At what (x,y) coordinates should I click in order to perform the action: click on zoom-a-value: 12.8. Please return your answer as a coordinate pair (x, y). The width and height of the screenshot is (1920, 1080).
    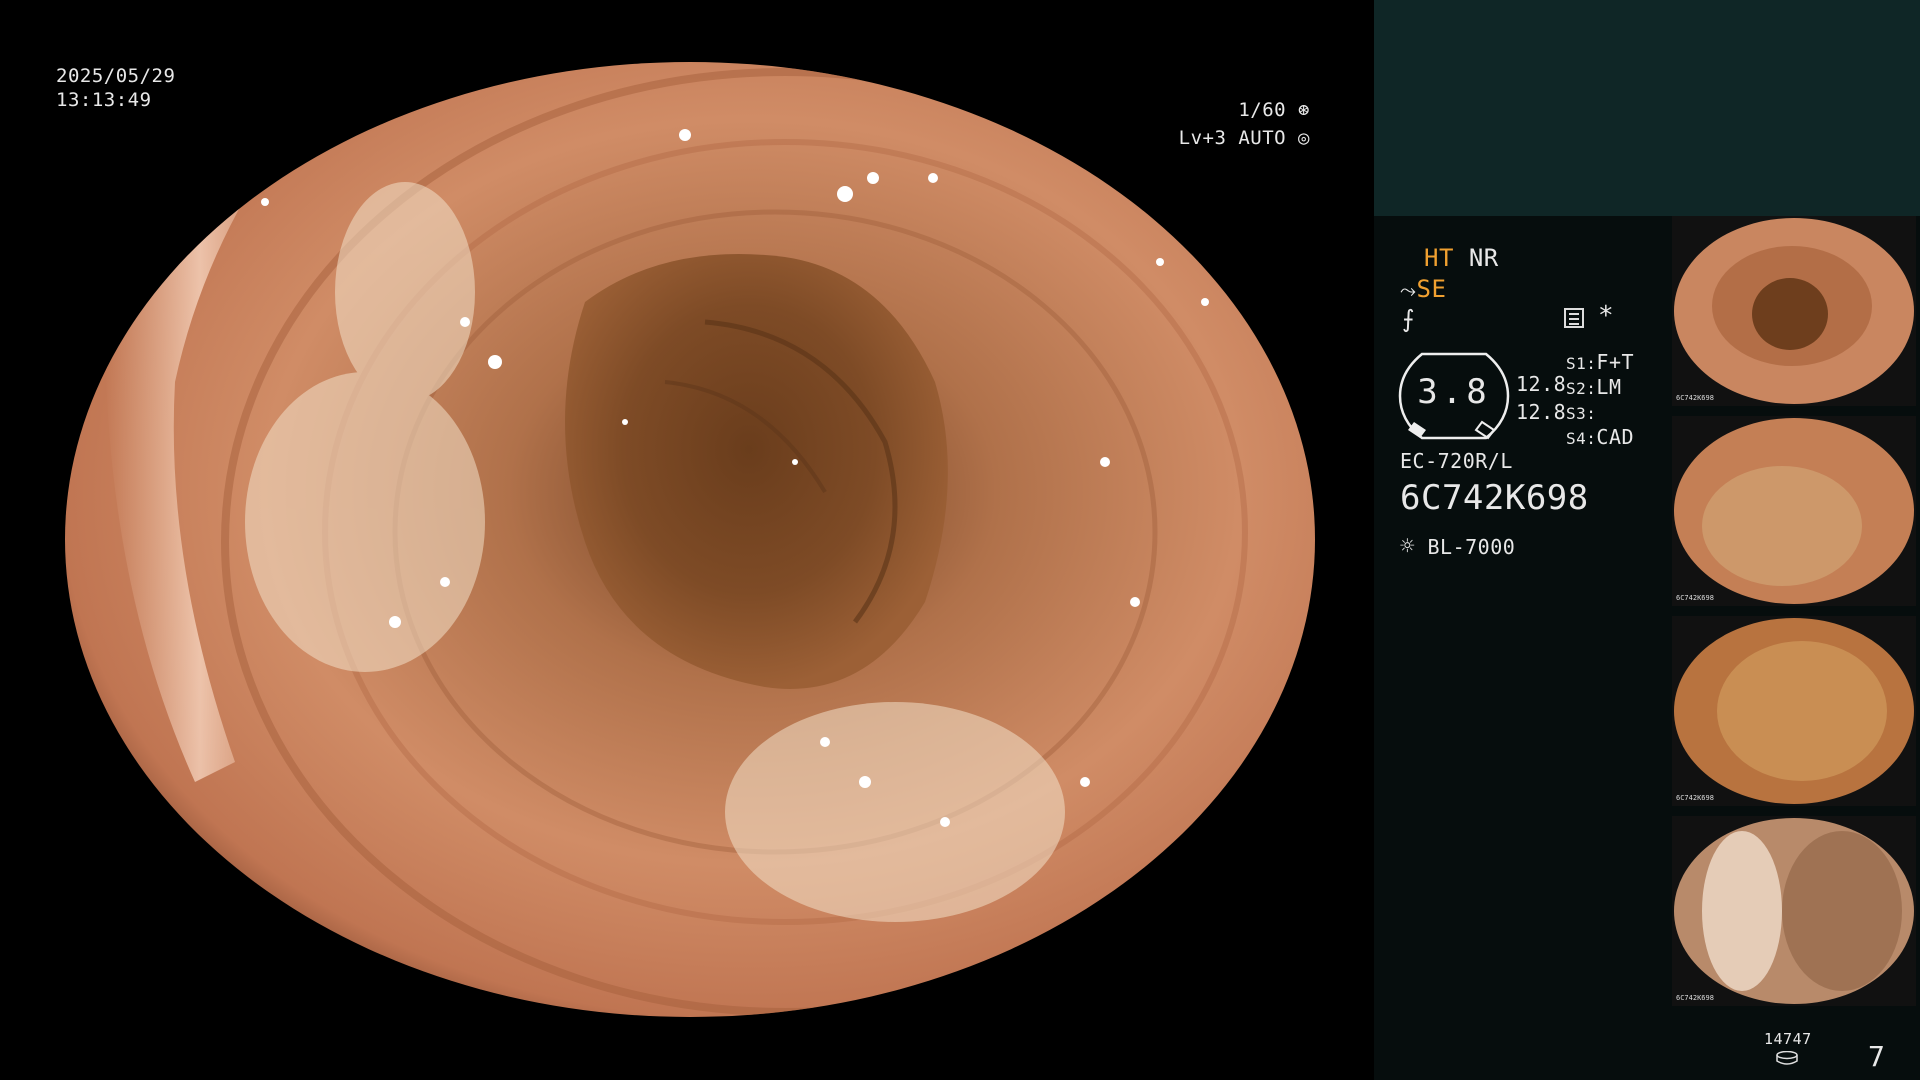
    Looking at the image, I should click on (1541, 384).